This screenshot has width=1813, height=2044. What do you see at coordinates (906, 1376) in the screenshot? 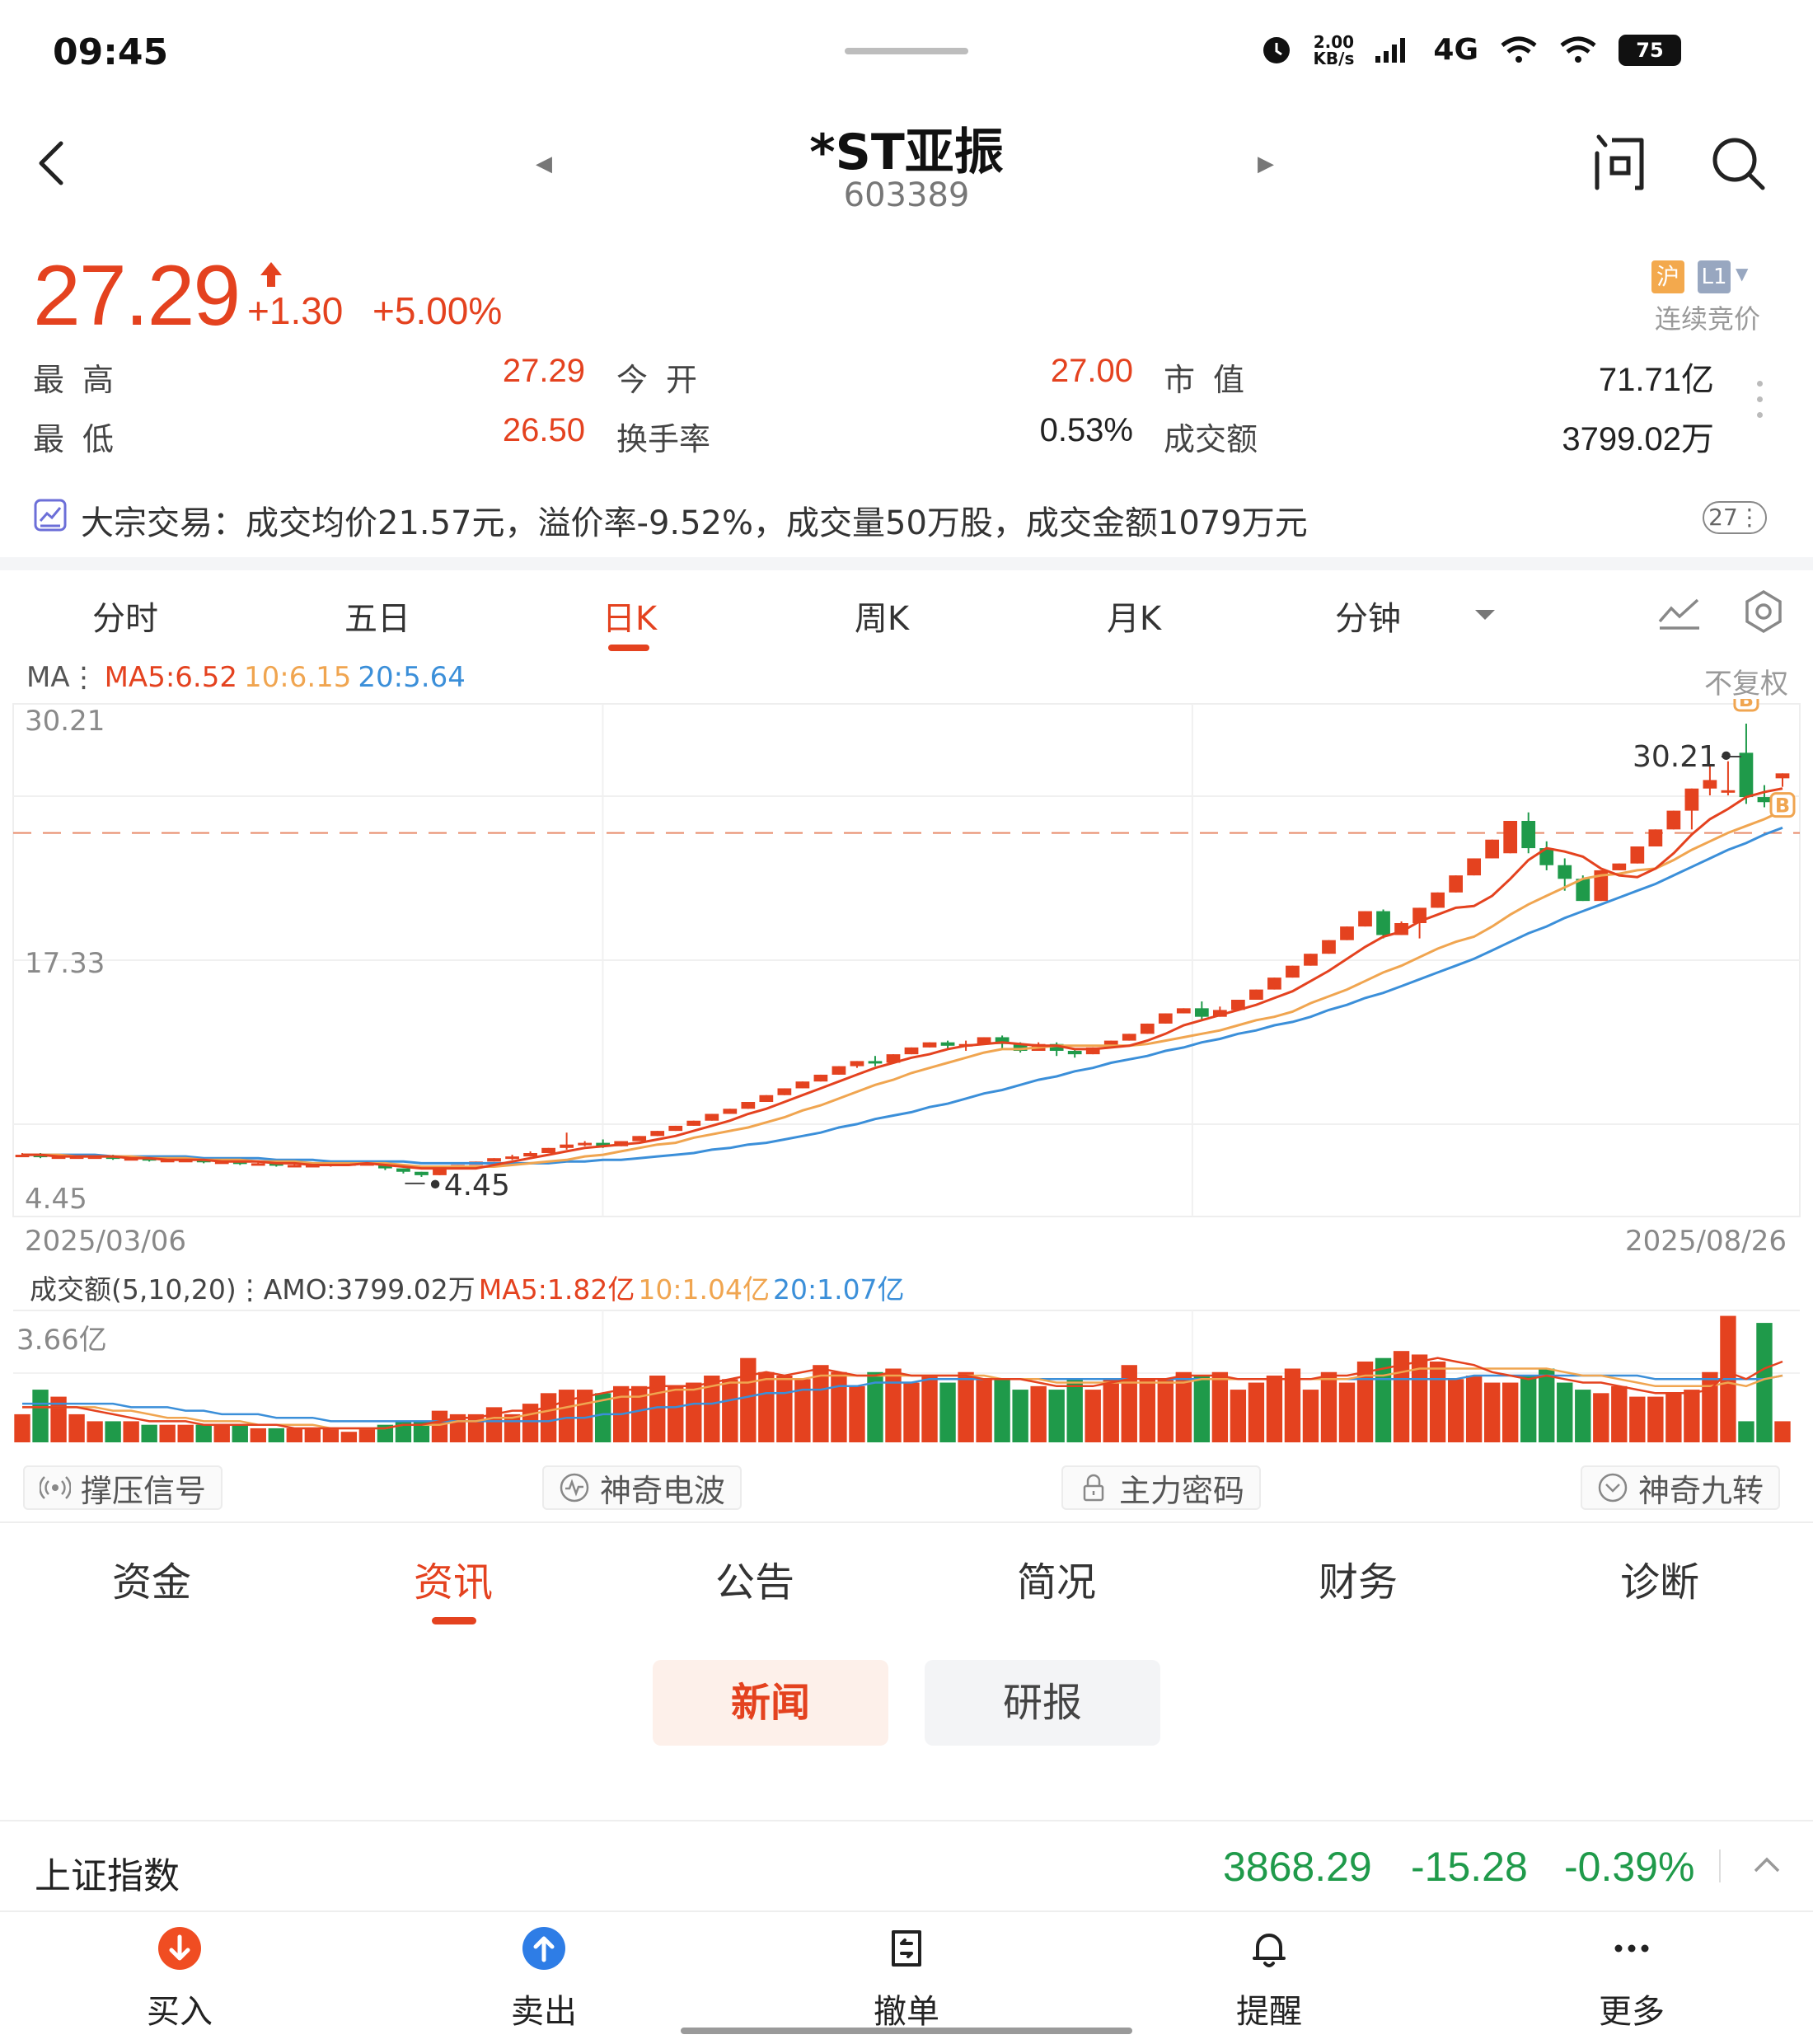
I see `volume-chart` at bounding box center [906, 1376].